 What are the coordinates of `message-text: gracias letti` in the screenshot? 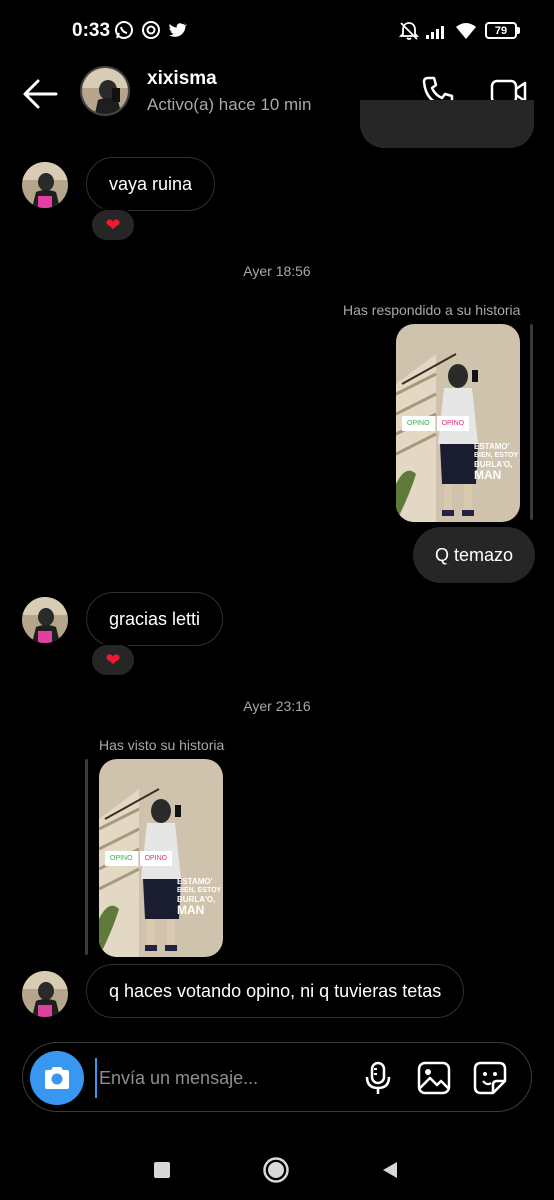 It's located at (155, 618).